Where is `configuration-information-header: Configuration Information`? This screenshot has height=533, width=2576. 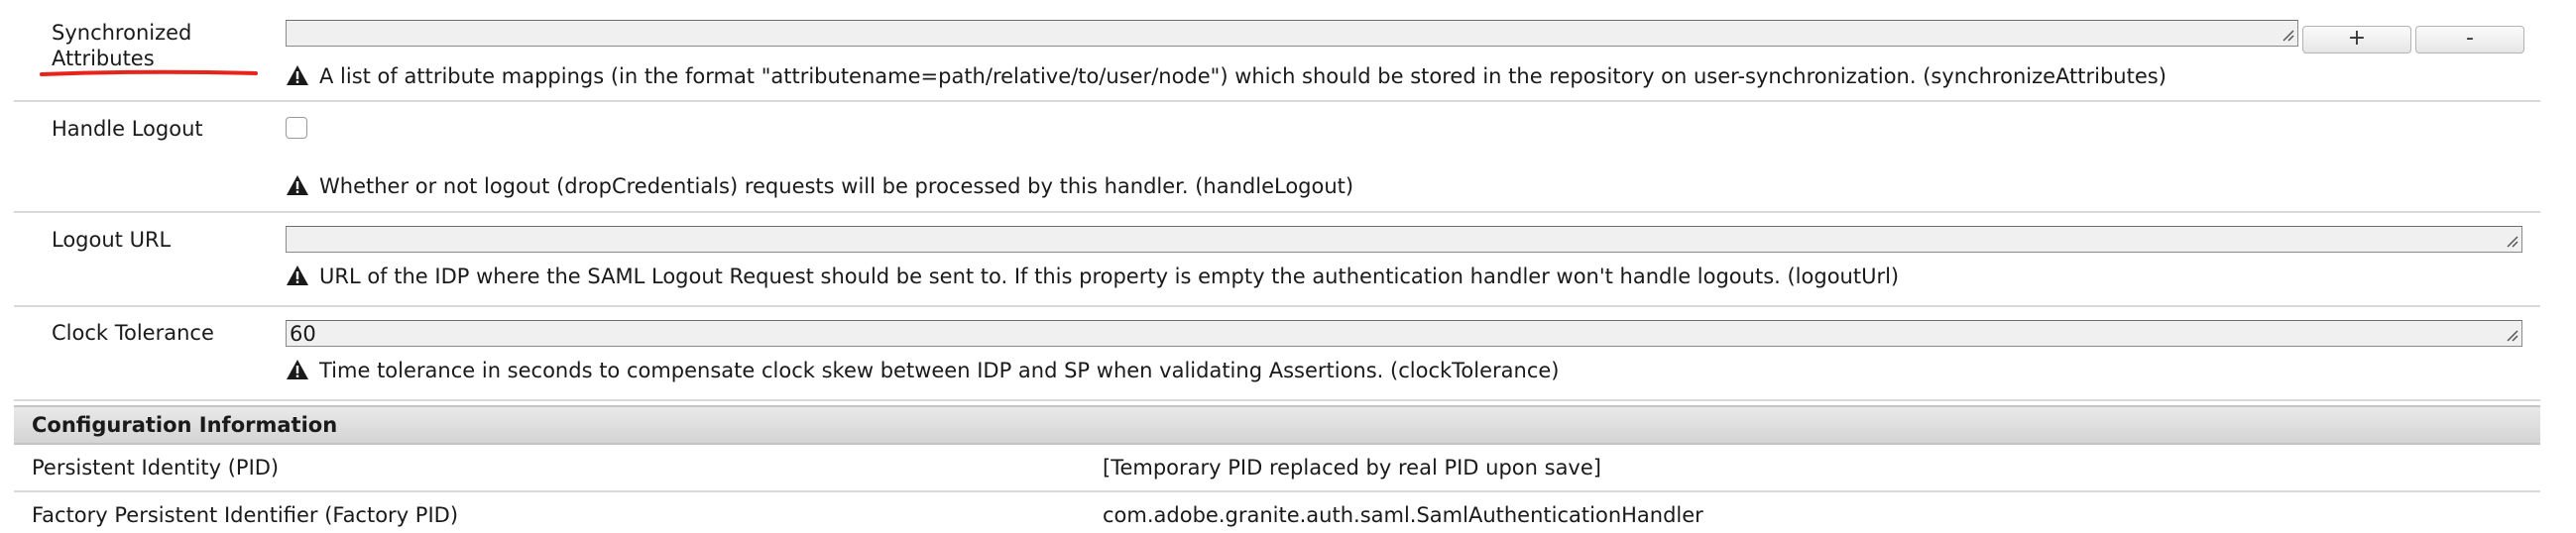
configuration-information-header: Configuration Information is located at coordinates (1277, 425).